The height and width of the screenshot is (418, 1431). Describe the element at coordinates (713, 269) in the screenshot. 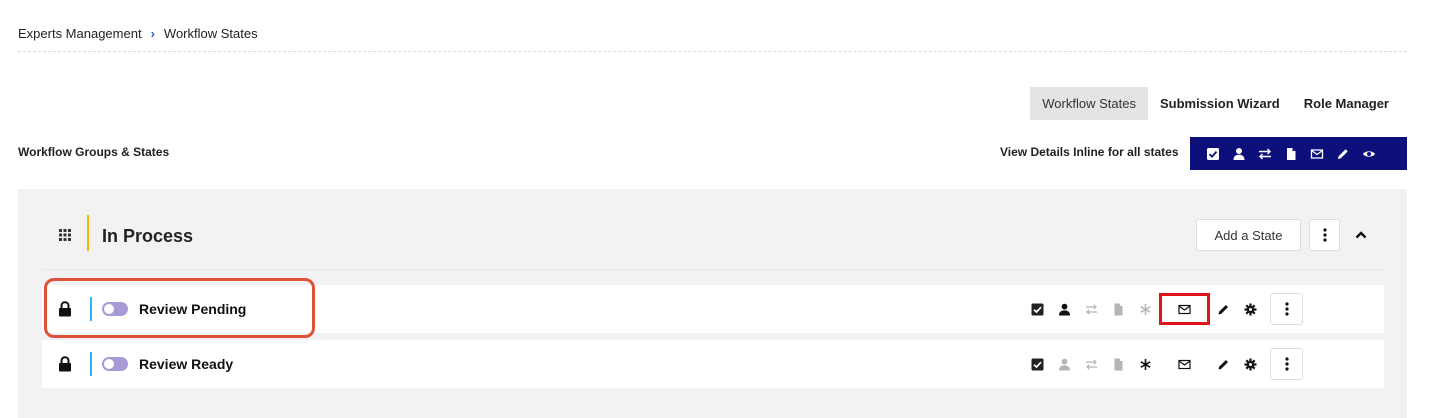

I see `header-divider` at that location.